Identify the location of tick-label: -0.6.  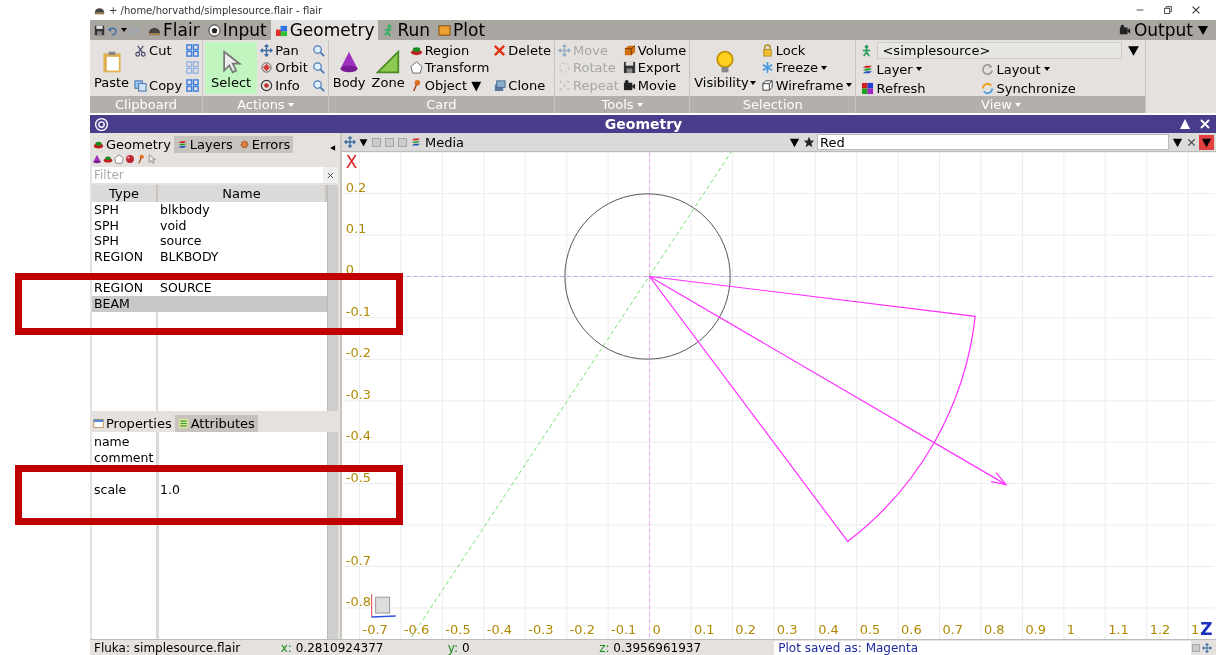
(416, 629).